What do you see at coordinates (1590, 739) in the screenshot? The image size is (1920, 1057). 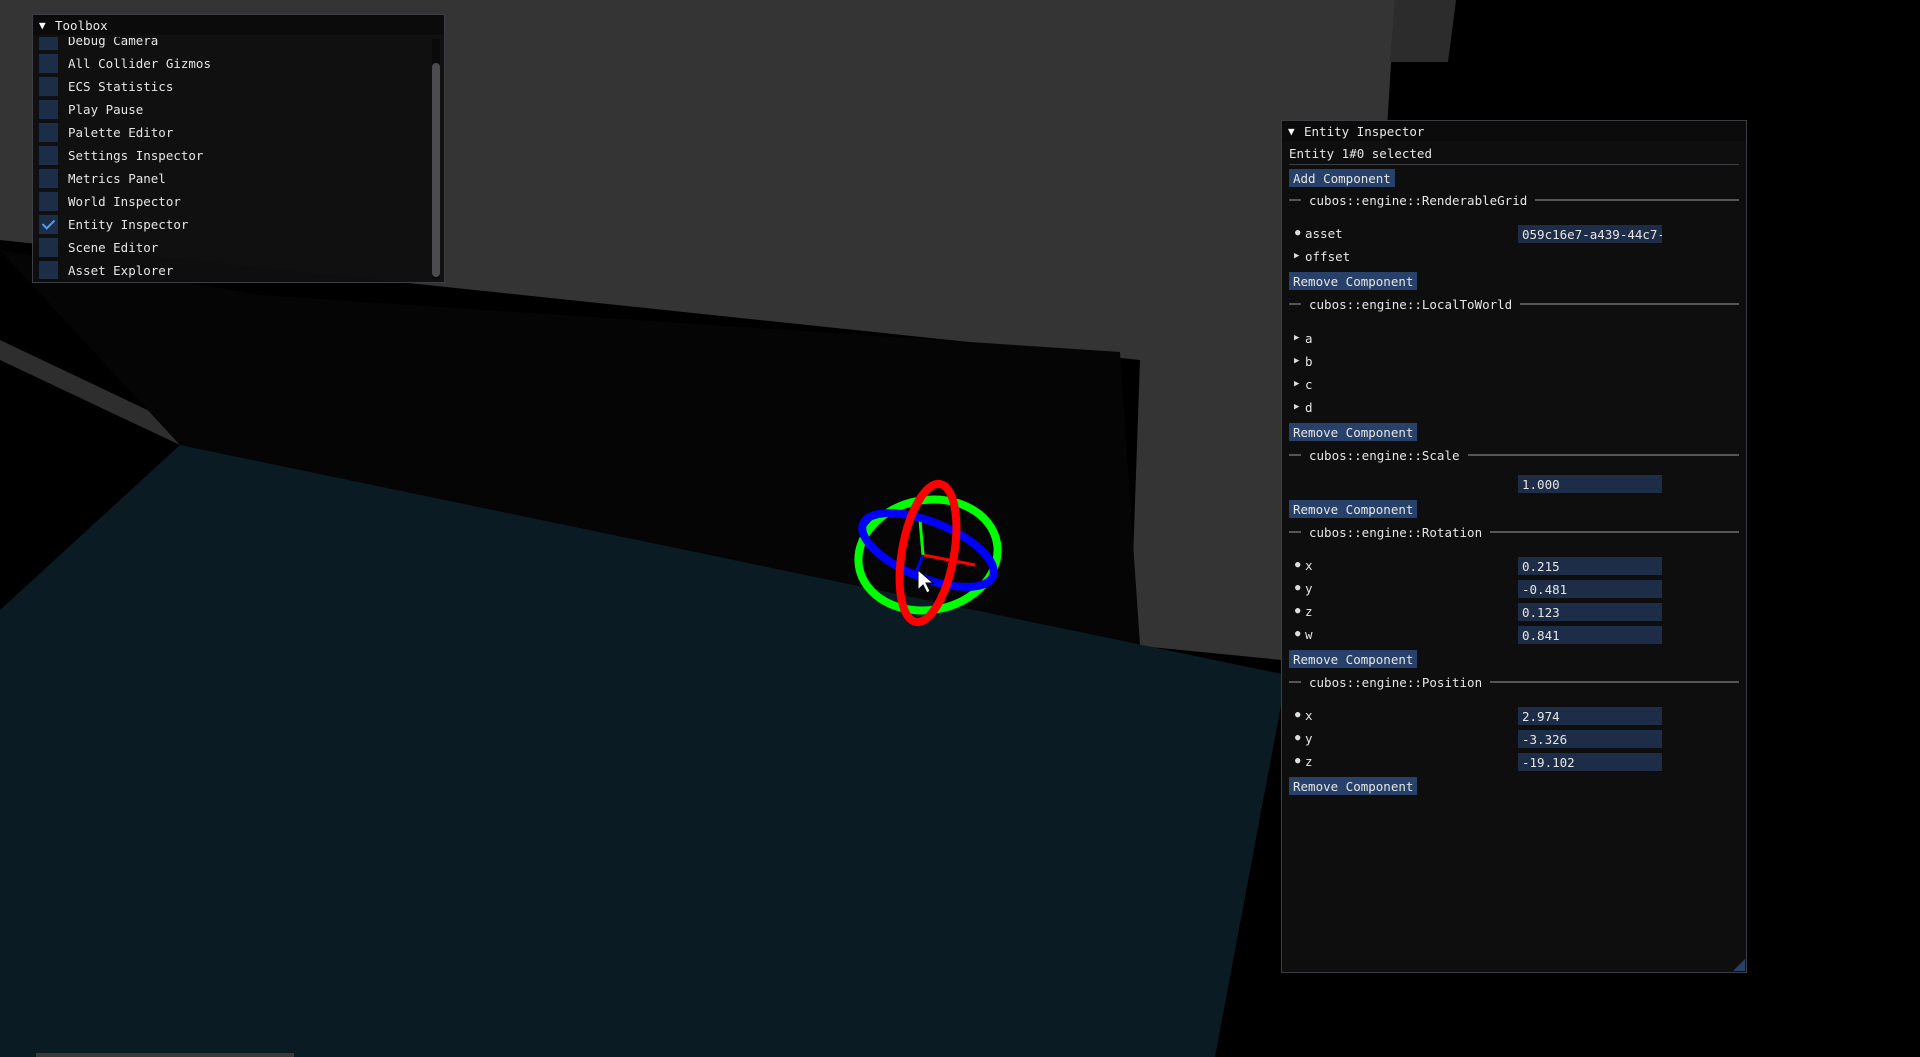 I see `position-y-input: -3.326` at bounding box center [1590, 739].